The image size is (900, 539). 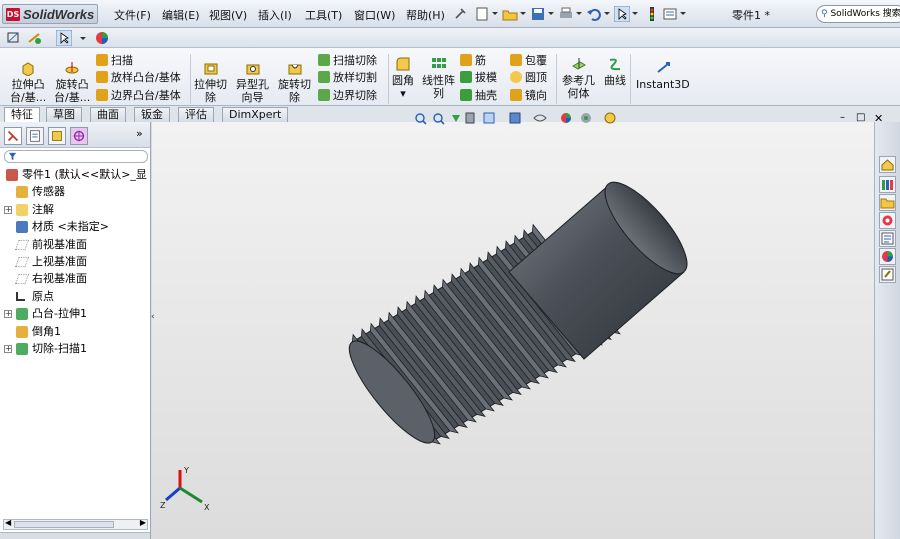 What do you see at coordinates (478, 78) in the screenshot?
I see `draft-button: 拔模` at bounding box center [478, 78].